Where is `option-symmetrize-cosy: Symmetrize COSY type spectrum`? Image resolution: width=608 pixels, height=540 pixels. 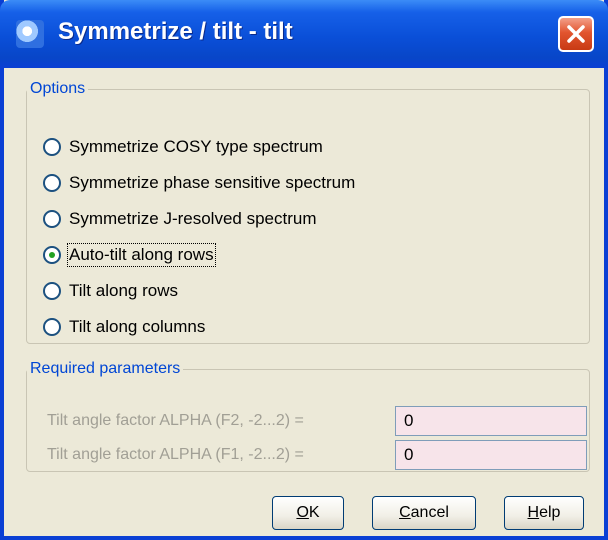
option-symmetrize-cosy: Symmetrize COSY type spectrum is located at coordinates (183, 147).